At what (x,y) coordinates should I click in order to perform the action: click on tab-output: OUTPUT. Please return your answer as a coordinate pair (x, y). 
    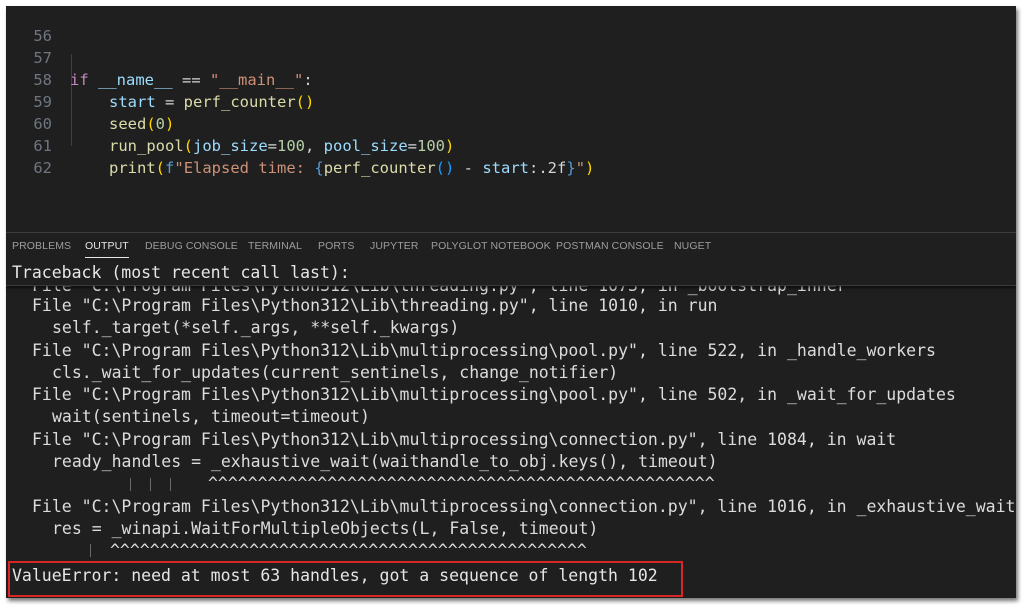
    Looking at the image, I should click on (107, 249).